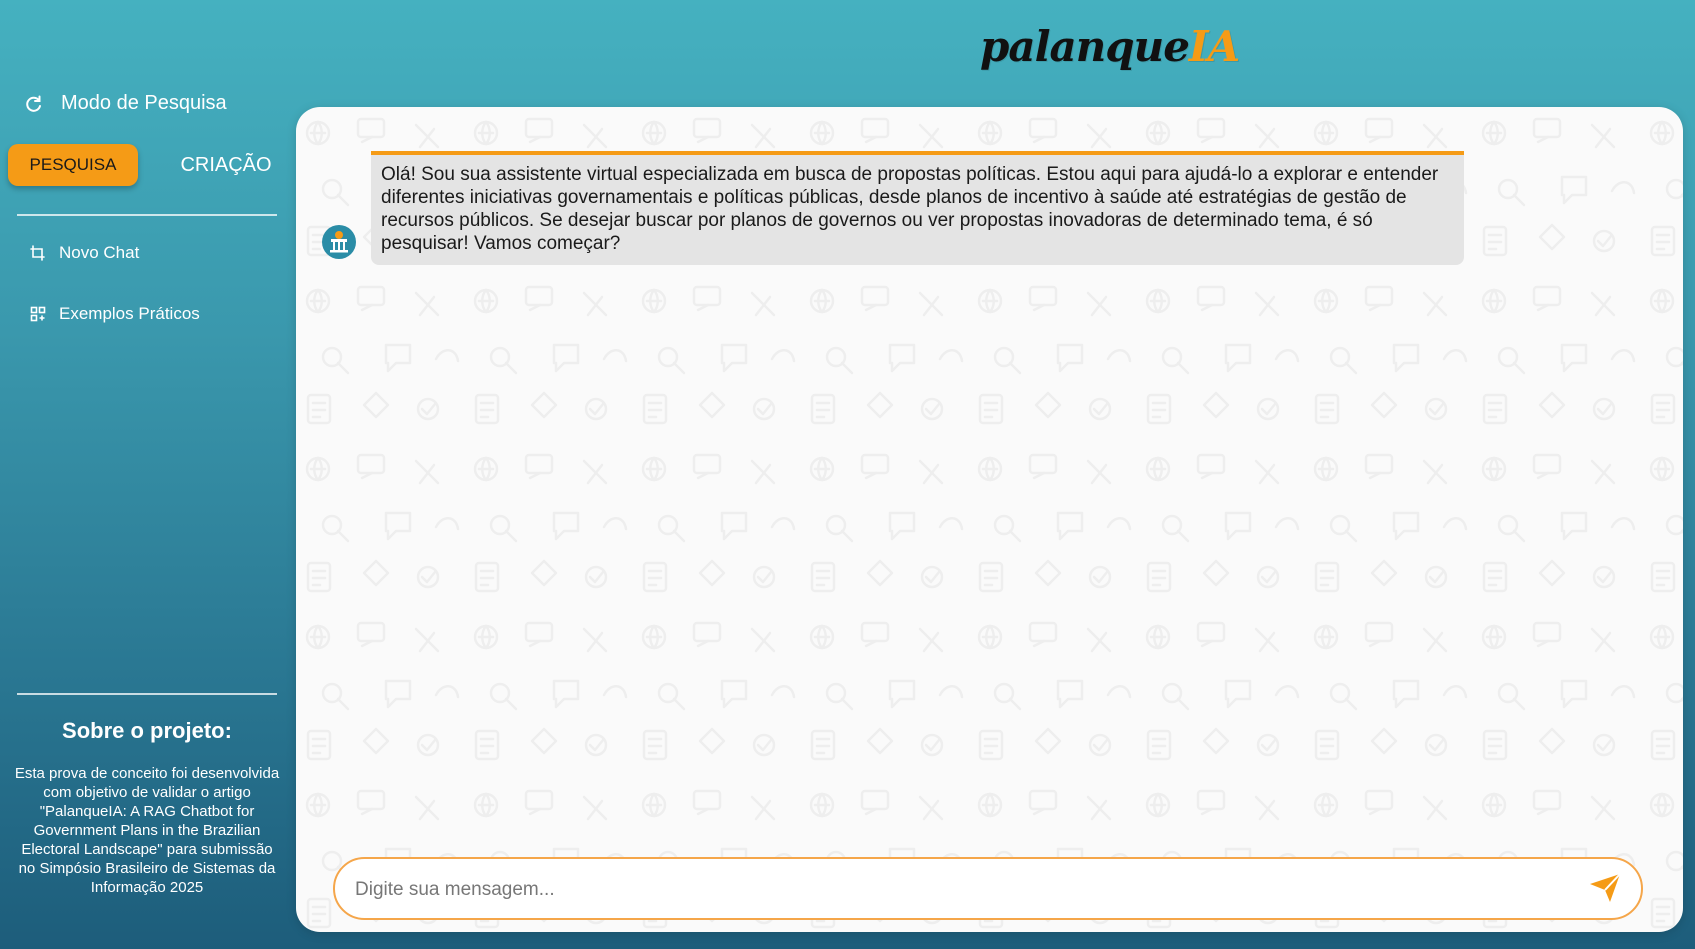  I want to click on practical-examples-label: Exemplos Práticos, so click(129, 313).